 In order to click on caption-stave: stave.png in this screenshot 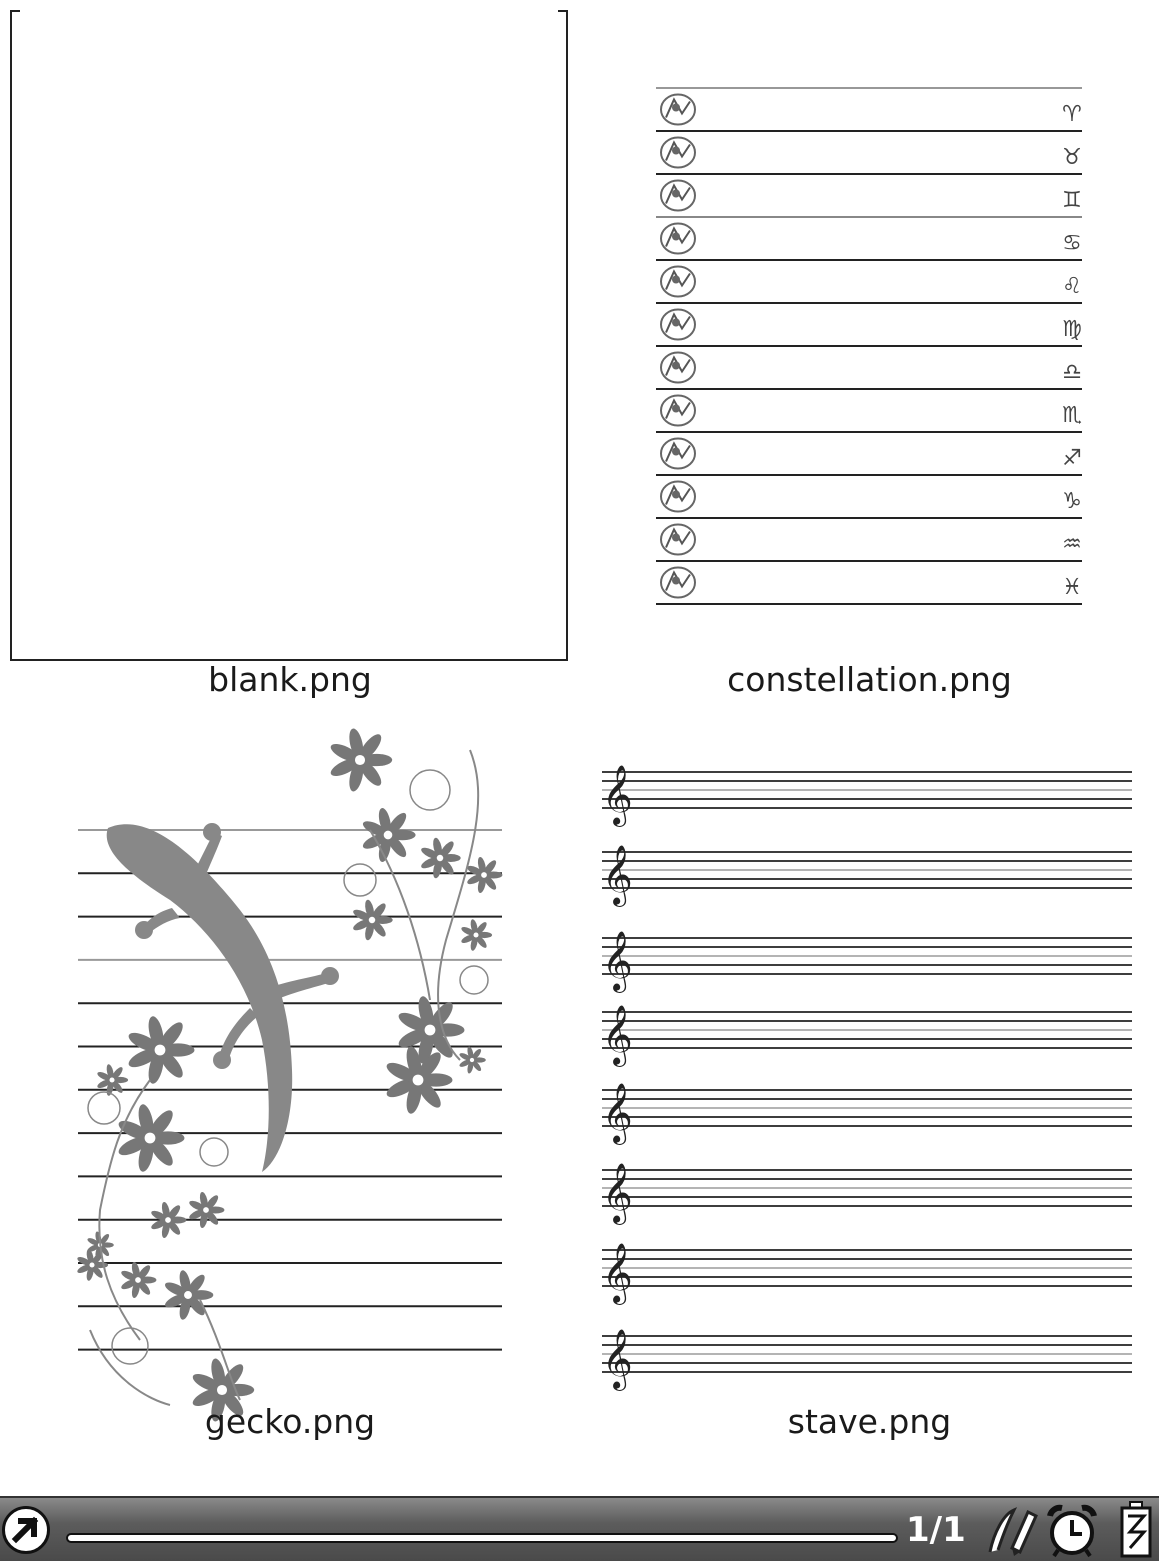, I will do `click(869, 1421)`.